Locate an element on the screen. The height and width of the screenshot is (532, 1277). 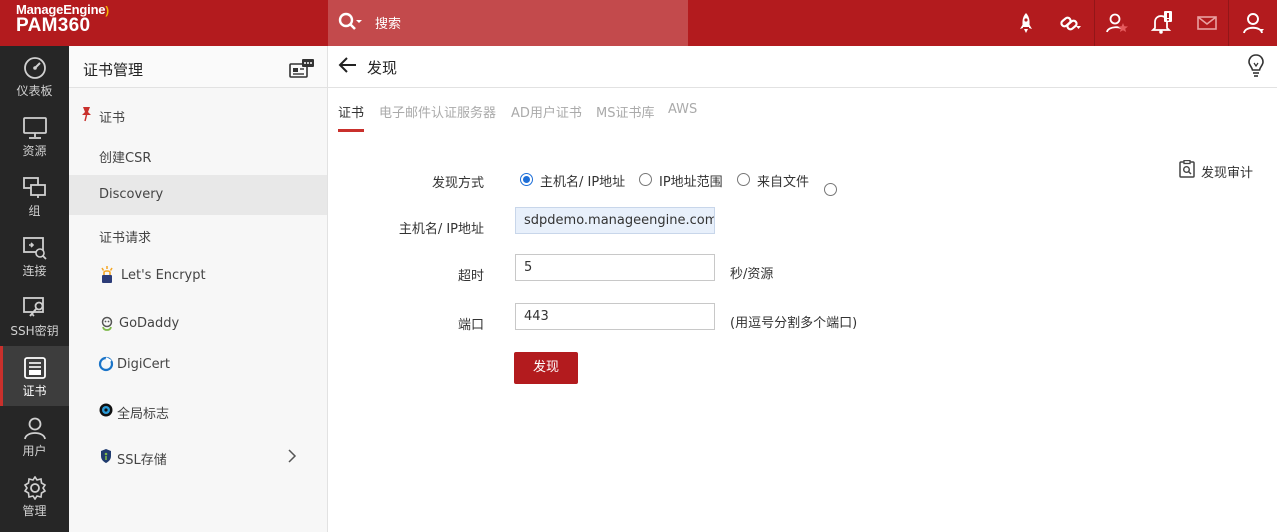
content-header: 发现 is located at coordinates (802, 67).